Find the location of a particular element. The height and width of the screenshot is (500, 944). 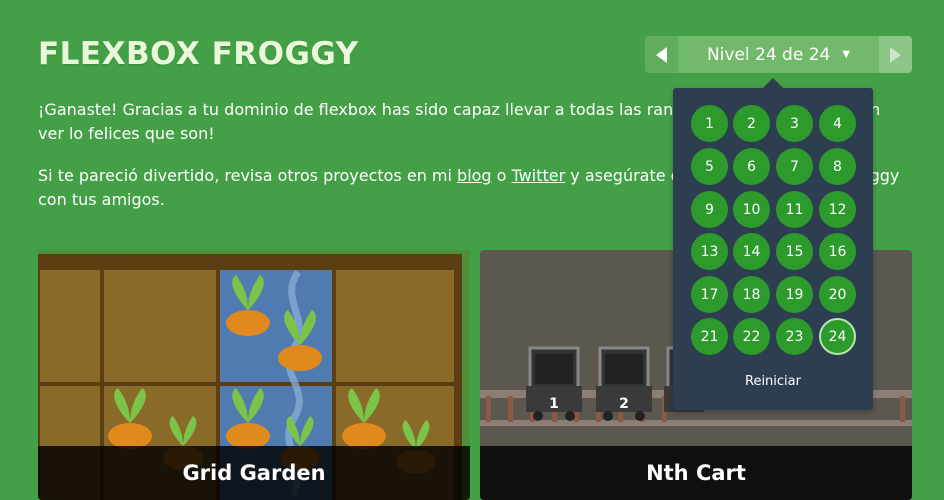

level-button-1: 1 is located at coordinates (709, 123).